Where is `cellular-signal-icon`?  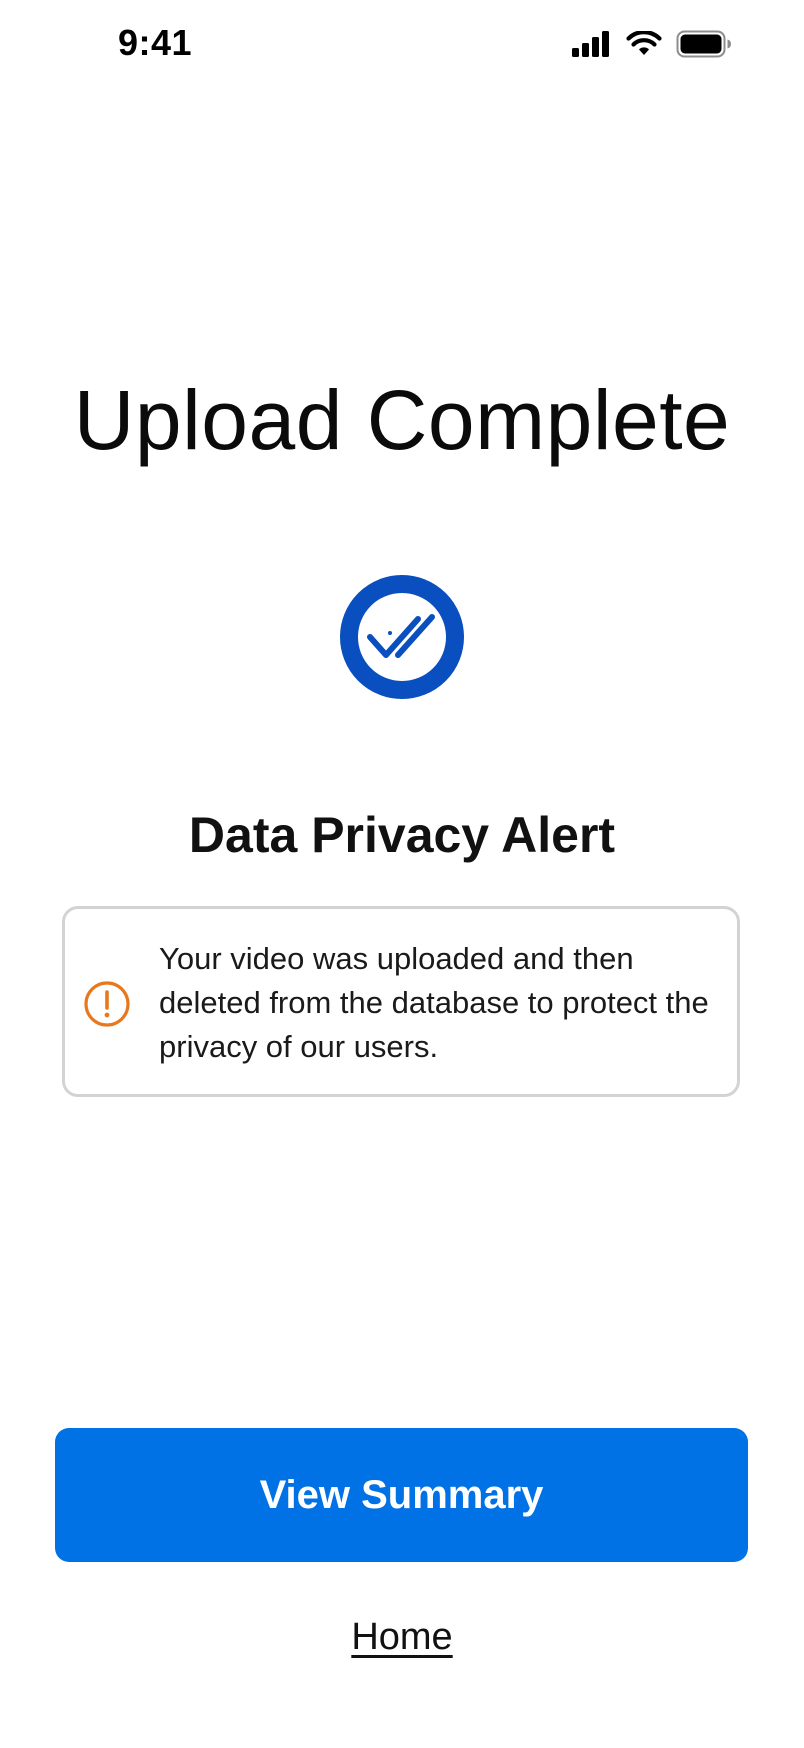
cellular-signal-icon is located at coordinates (592, 44).